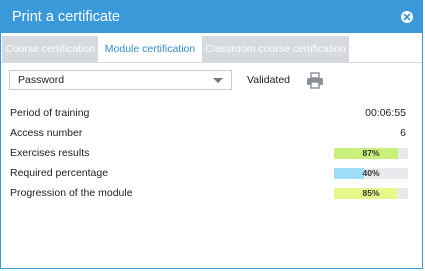 This screenshot has height=271, width=425. What do you see at coordinates (403, 133) in the screenshot?
I see `value-access-number: 6` at bounding box center [403, 133].